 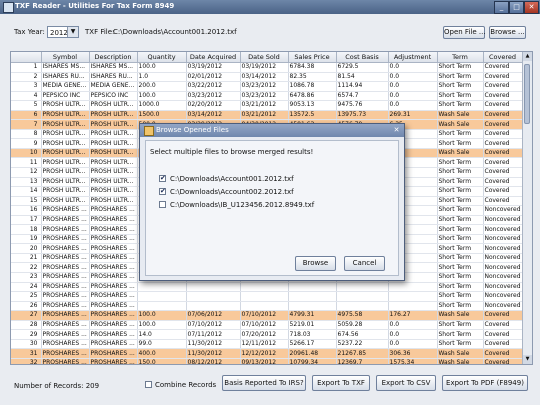 I want to click on export-pdf-button: Export To PDF (F8949), so click(x=485, y=383).